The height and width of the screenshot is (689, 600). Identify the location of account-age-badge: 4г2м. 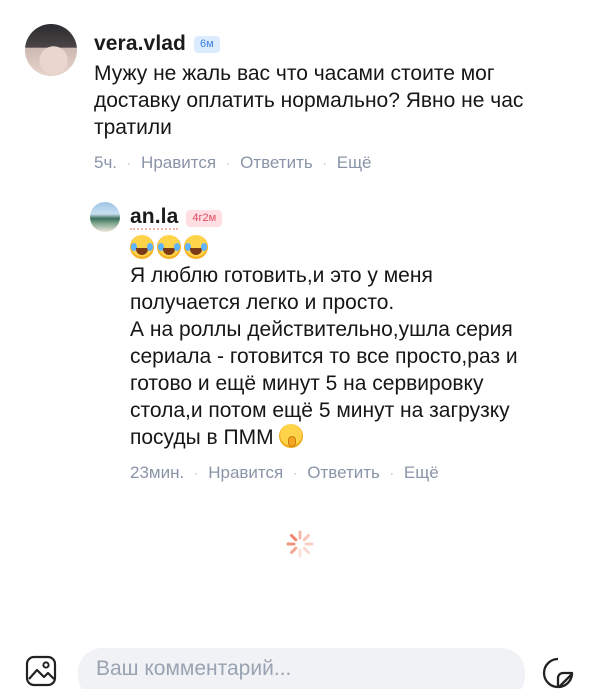
(204, 218).